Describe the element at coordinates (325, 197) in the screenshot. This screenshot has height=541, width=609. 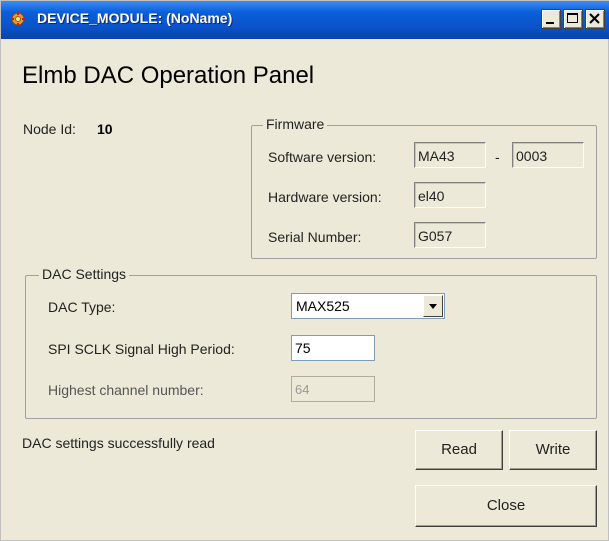
I see `hardware-version-label: Hardware version:` at that location.